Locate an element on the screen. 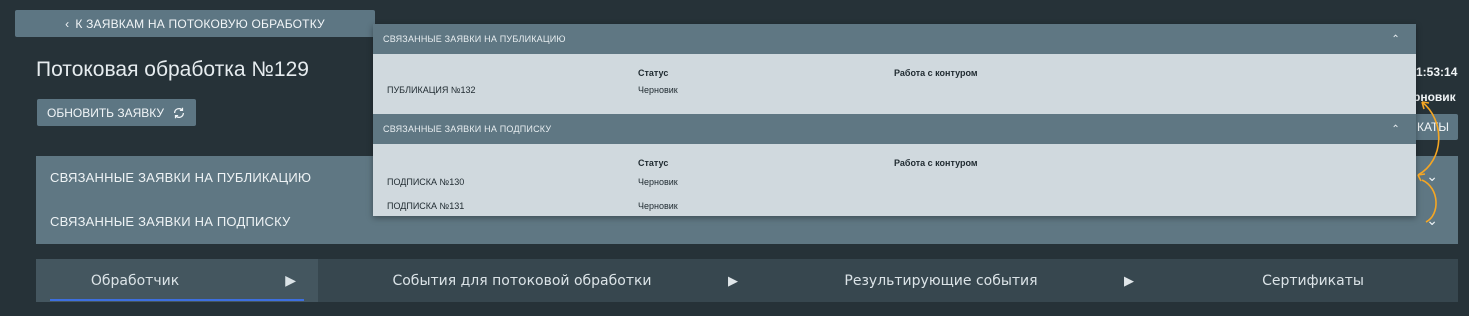  chevron-left-icon: ‹ is located at coordinates (67, 23).